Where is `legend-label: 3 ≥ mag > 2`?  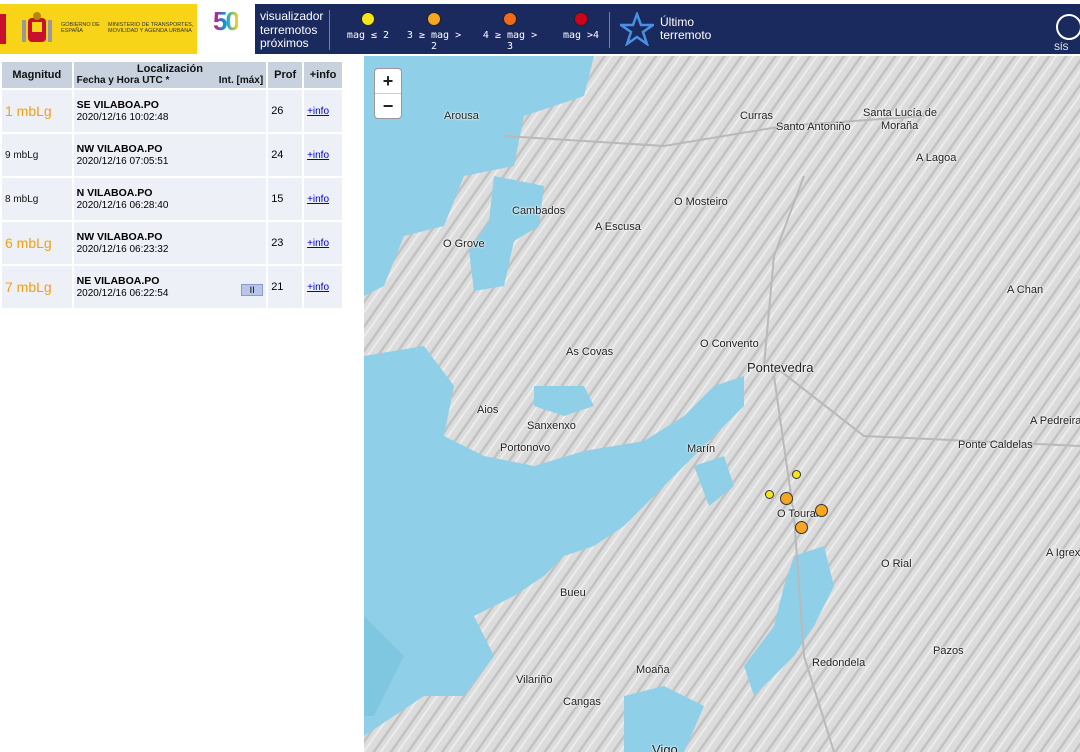 legend-label: 3 ≥ mag > 2 is located at coordinates (434, 41).